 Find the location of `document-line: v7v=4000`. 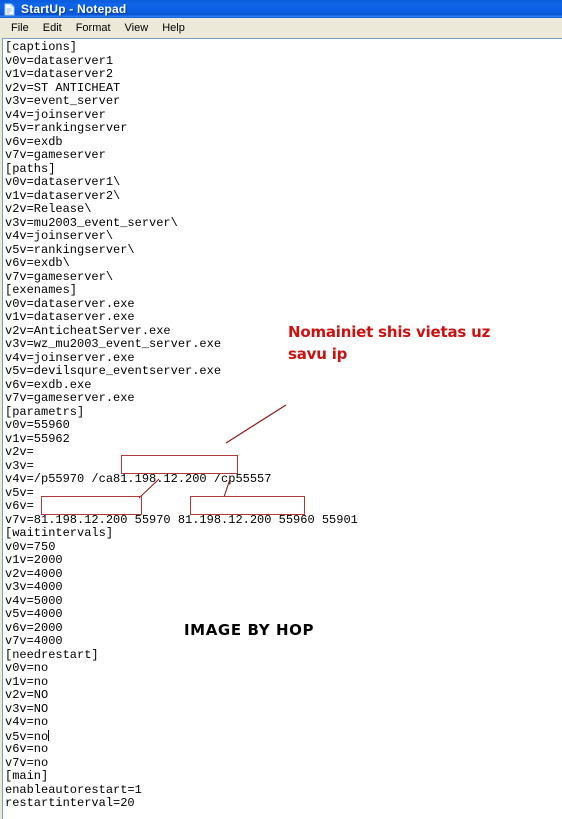

document-line: v7v=4000 is located at coordinates (34, 641).